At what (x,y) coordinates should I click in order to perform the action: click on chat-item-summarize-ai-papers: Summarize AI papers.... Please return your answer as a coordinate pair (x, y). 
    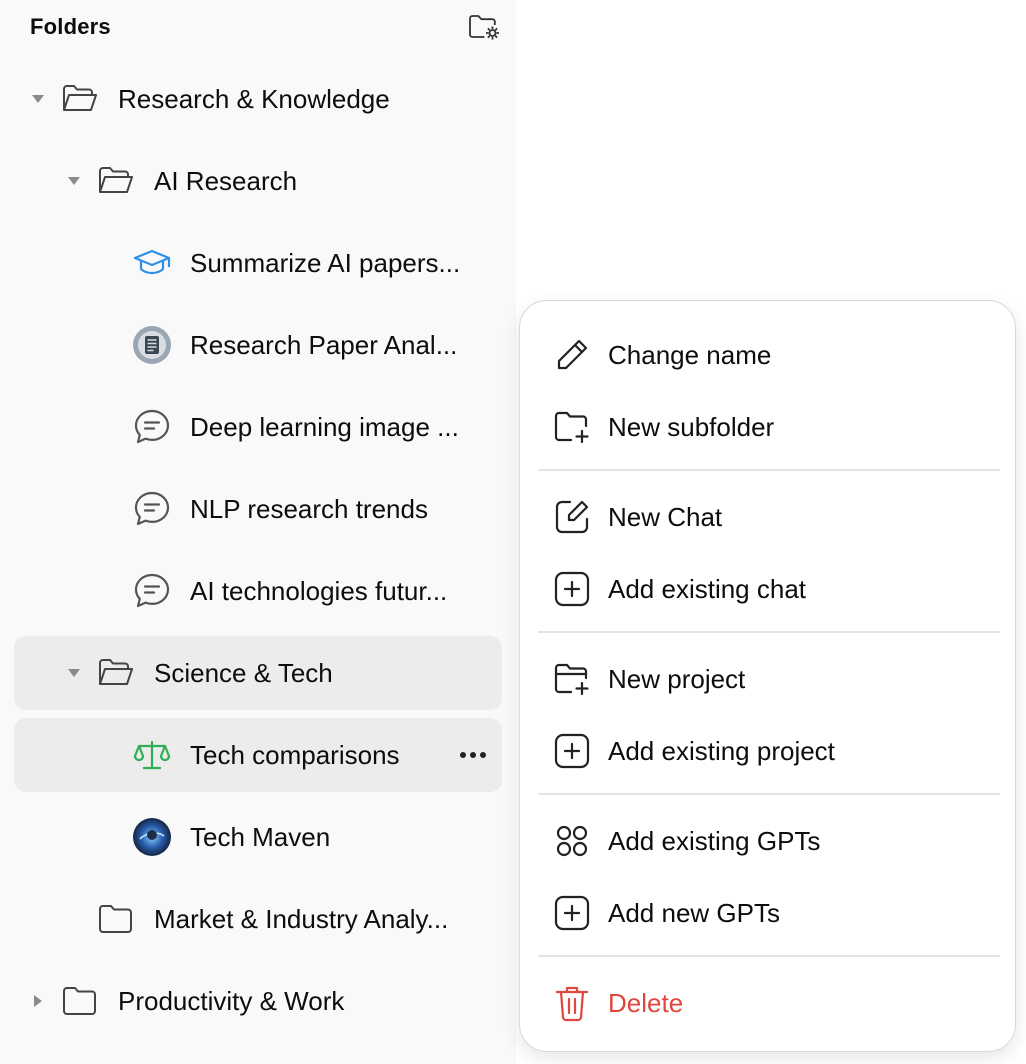
    Looking at the image, I should click on (258, 263).